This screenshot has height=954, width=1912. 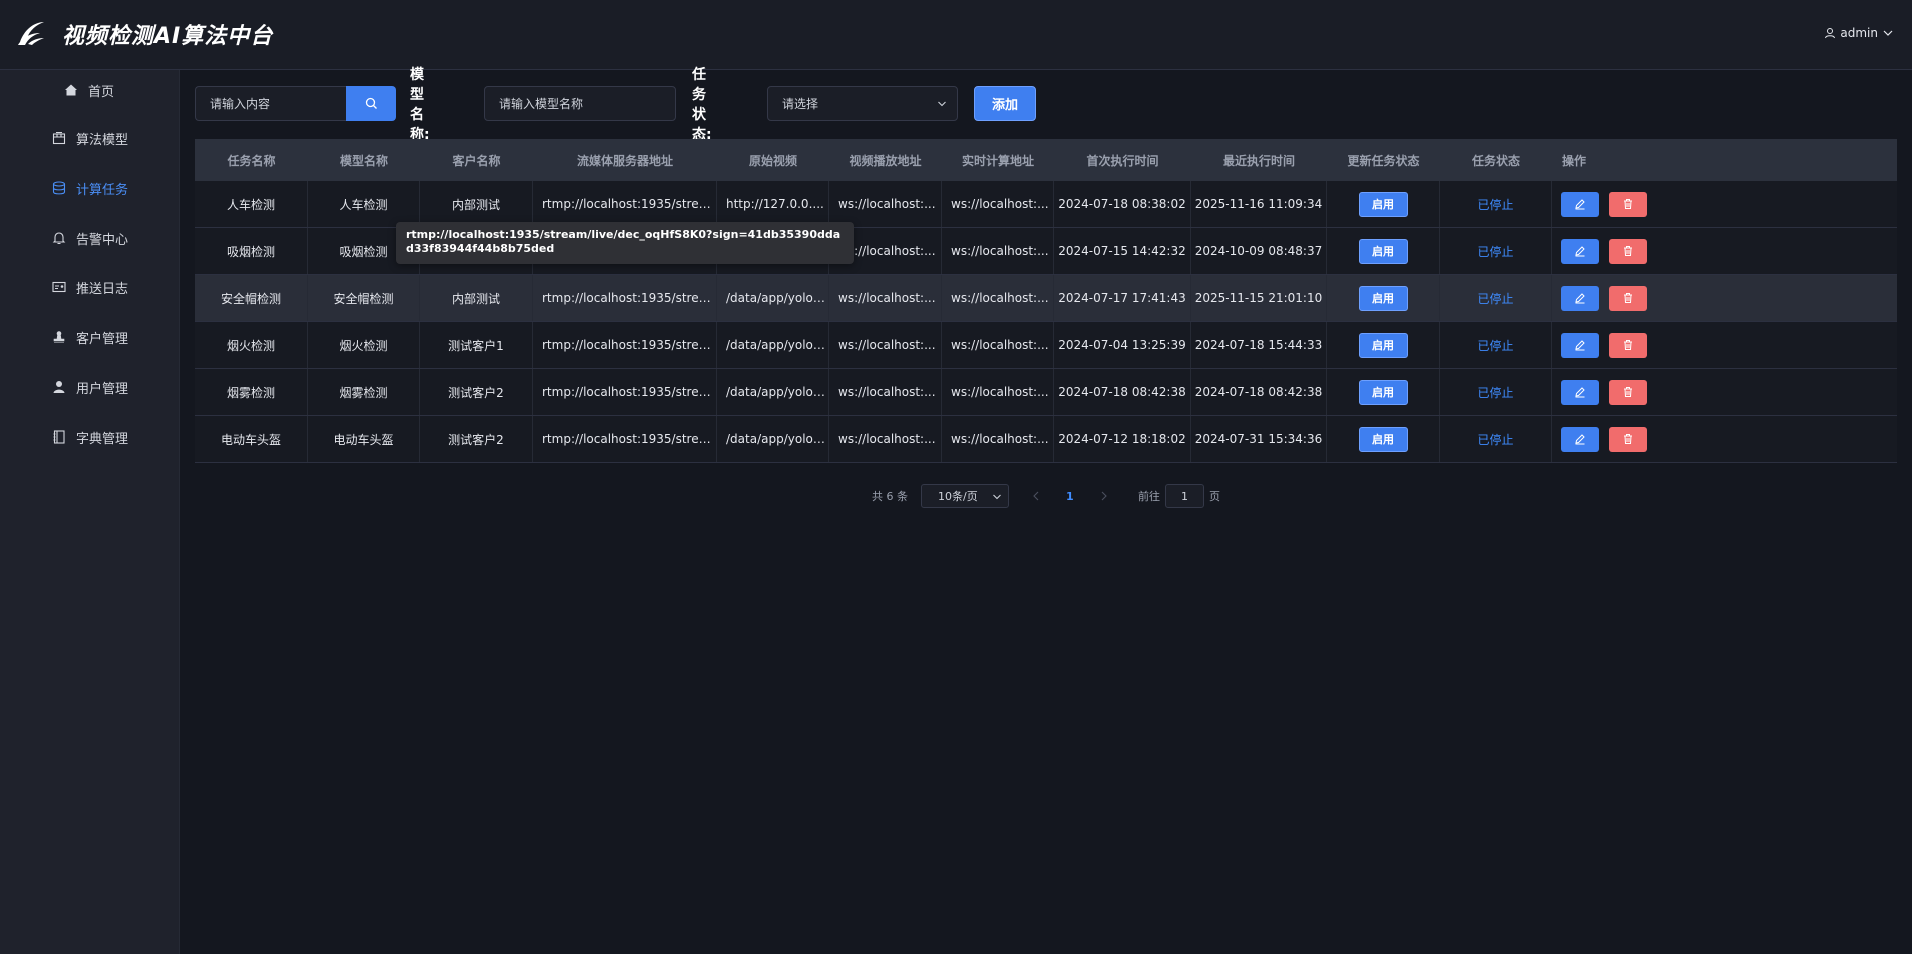 What do you see at coordinates (90, 287) in the screenshot?
I see `sidebar-item-push-log: 推送日志` at bounding box center [90, 287].